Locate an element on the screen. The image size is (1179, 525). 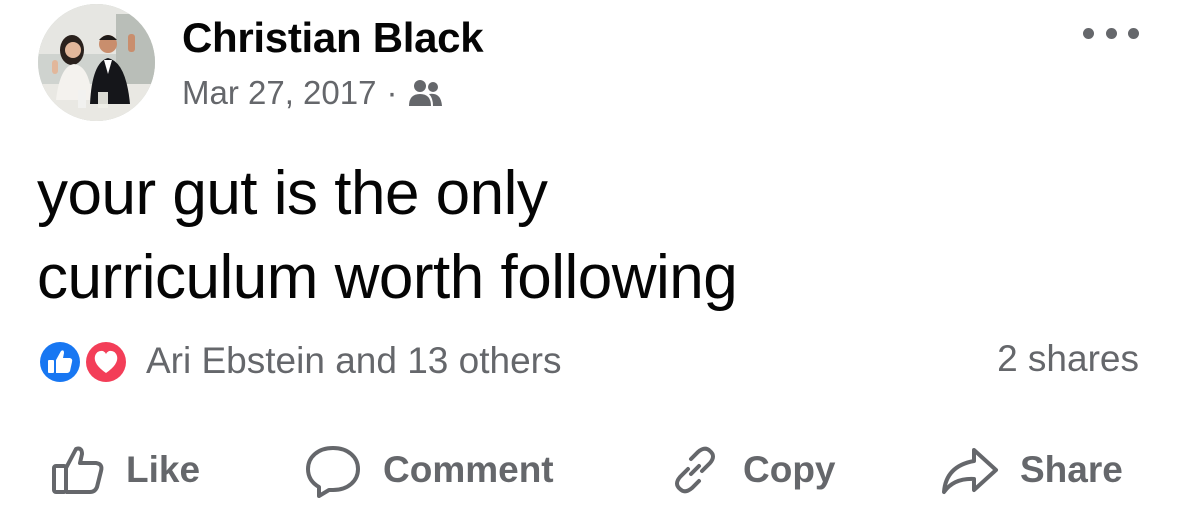
post-text-line: your gut is the only is located at coordinates (292, 193).